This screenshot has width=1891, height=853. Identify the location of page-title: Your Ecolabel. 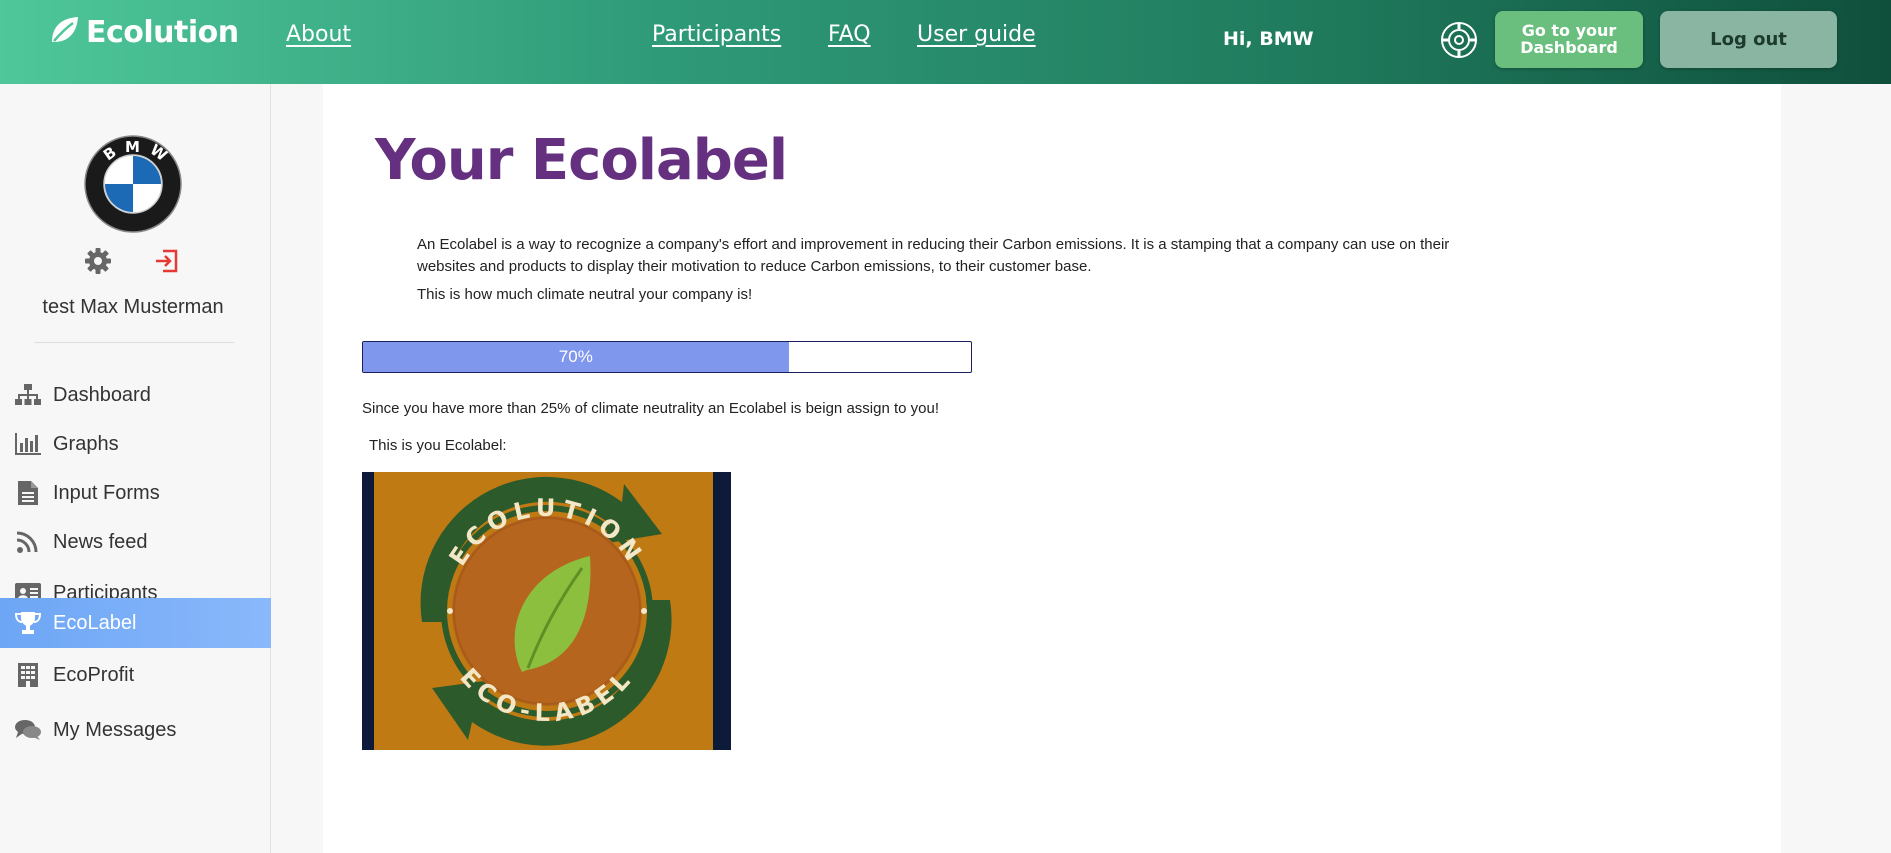
(581, 160).